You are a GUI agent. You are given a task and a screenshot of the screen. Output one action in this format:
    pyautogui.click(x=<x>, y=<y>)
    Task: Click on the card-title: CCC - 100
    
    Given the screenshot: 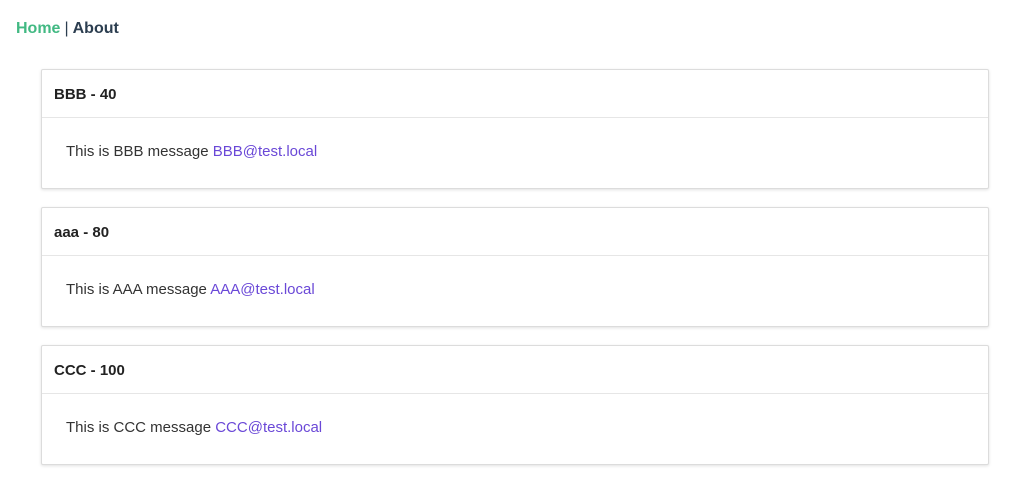 What is the action you would take?
    pyautogui.click(x=515, y=370)
    